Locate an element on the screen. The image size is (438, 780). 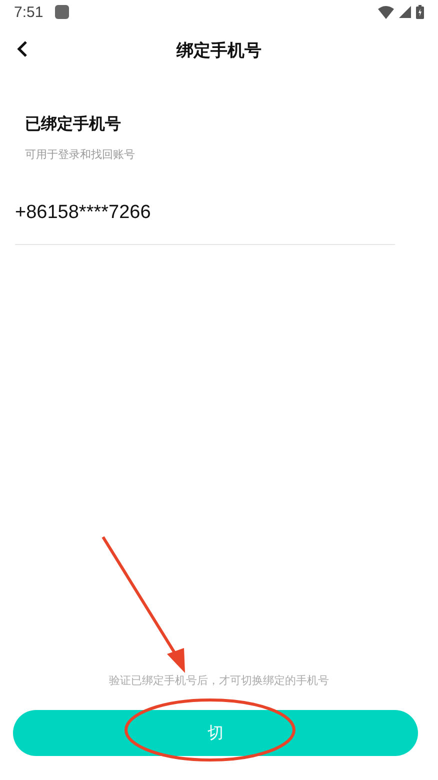
section-title: 已绑定手机号 is located at coordinates (73, 124).